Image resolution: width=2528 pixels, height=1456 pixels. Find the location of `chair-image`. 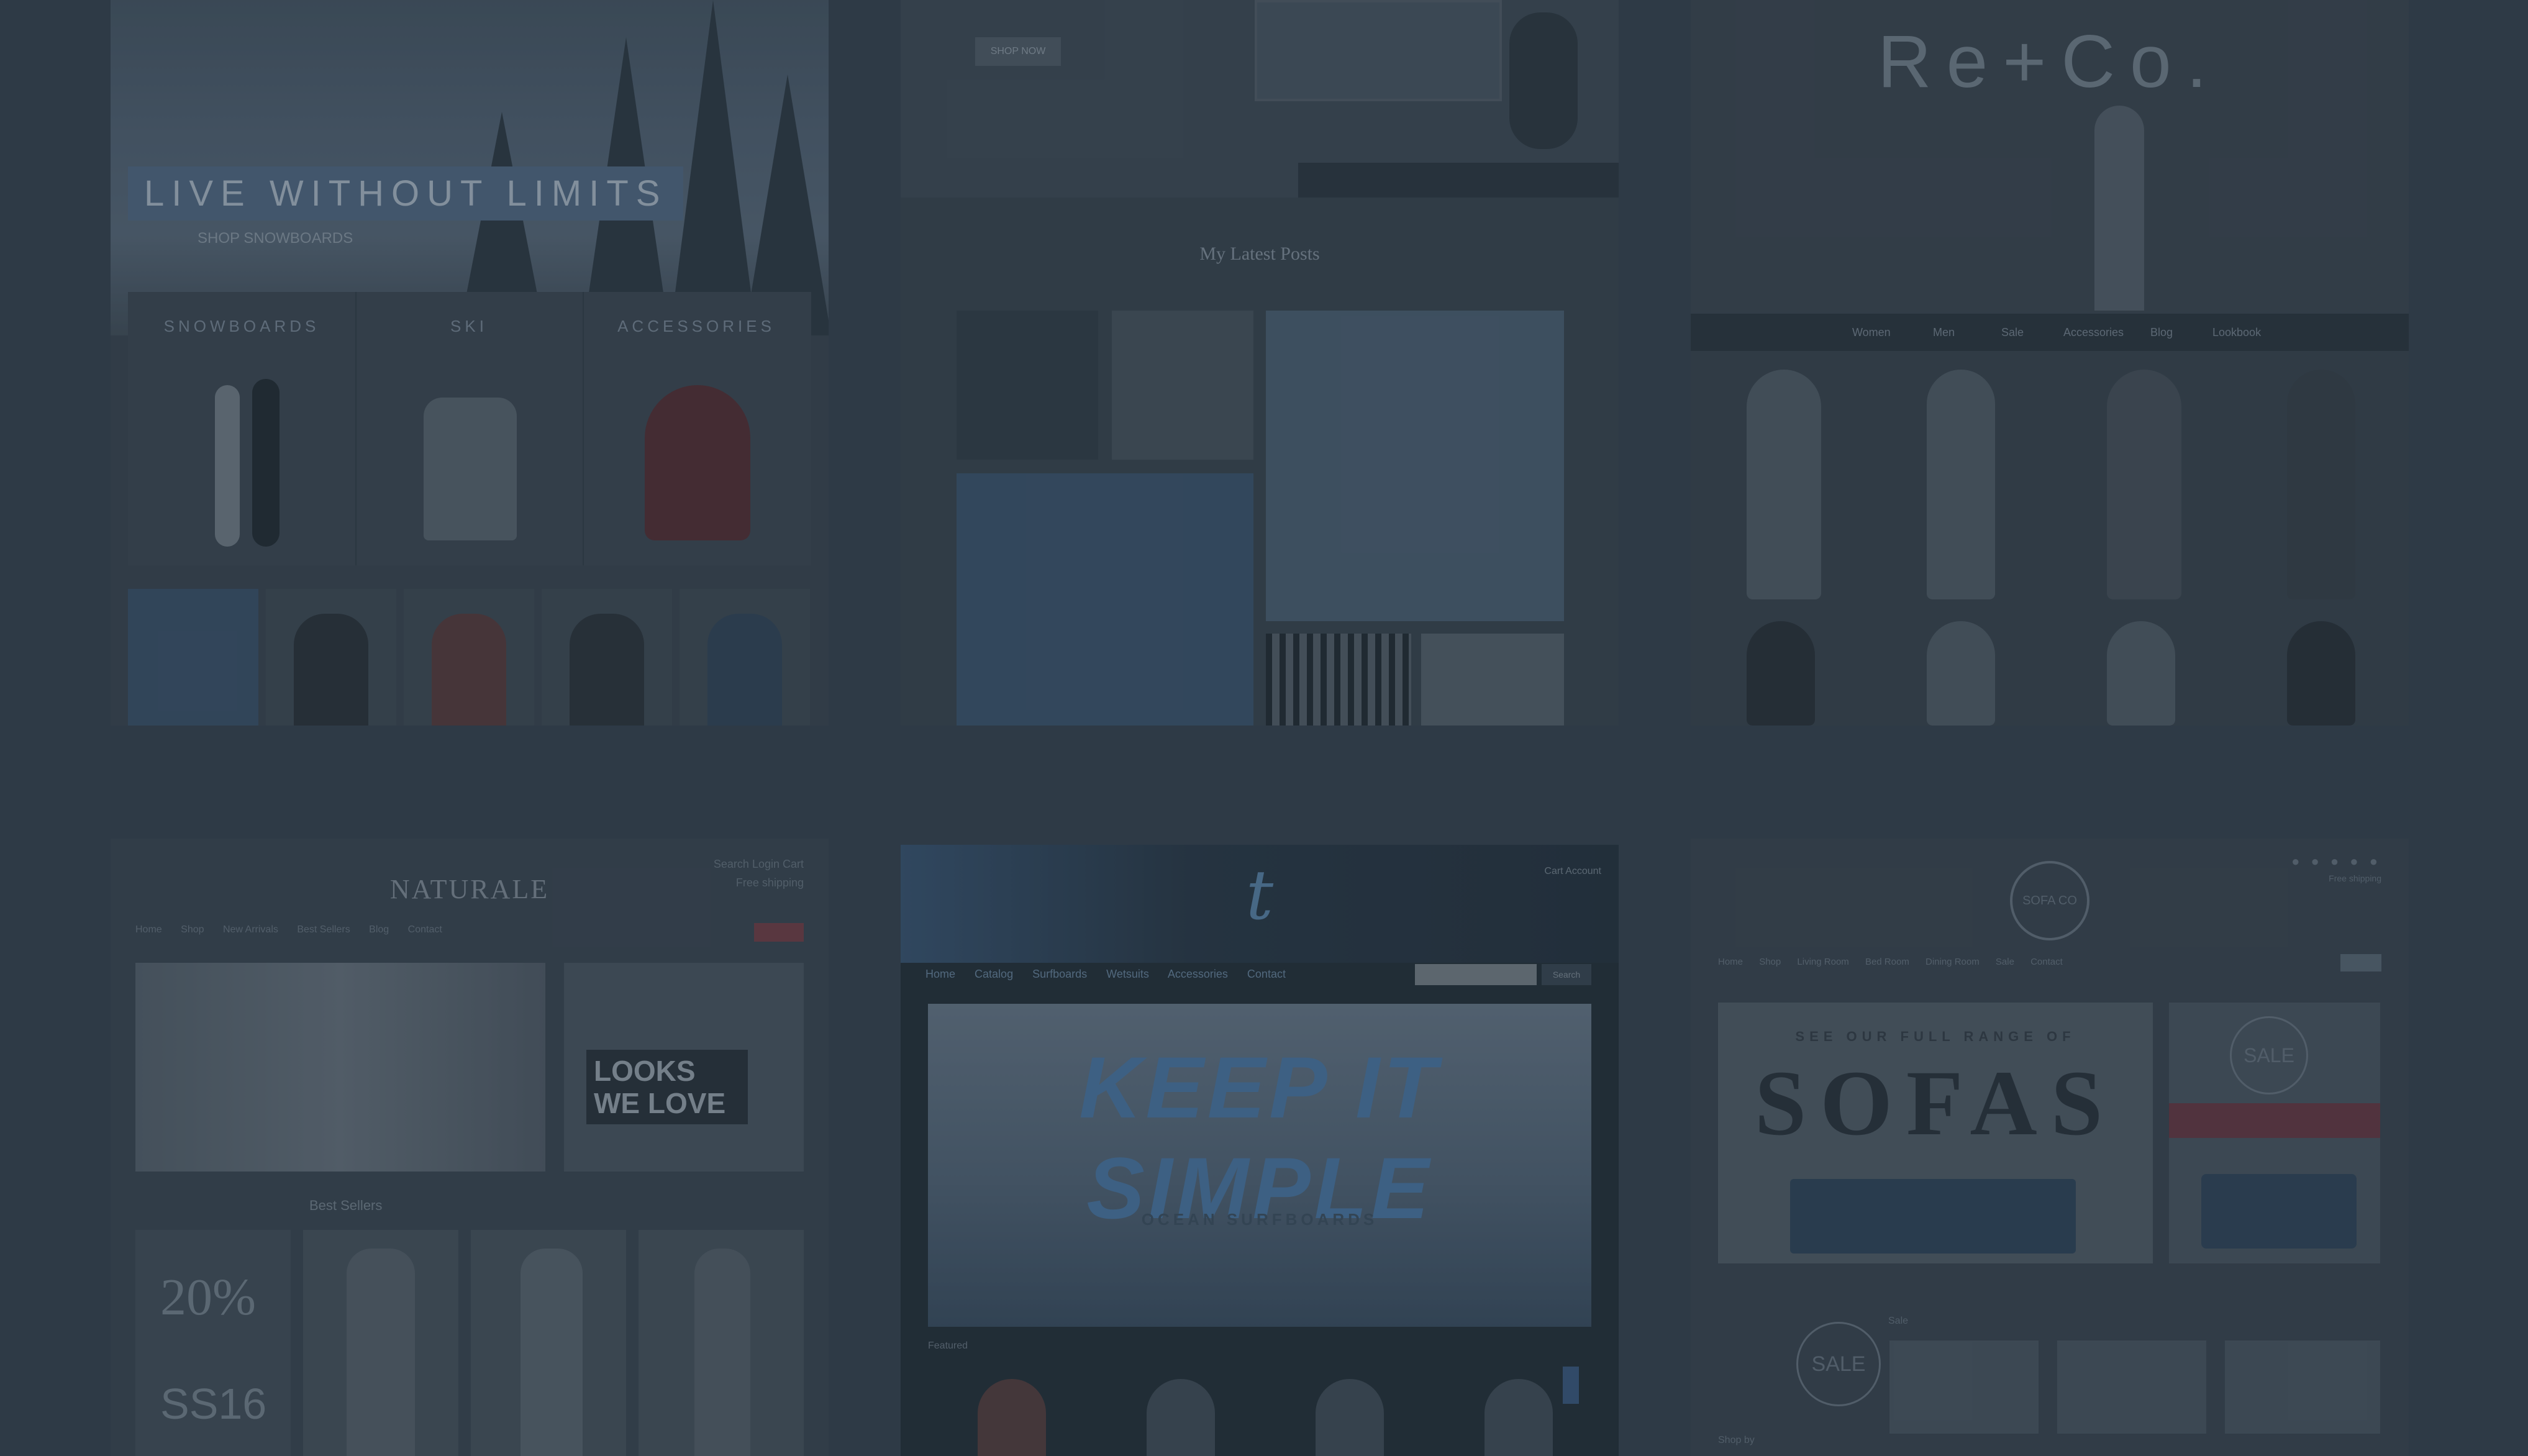

chair-image is located at coordinates (2279, 1212).